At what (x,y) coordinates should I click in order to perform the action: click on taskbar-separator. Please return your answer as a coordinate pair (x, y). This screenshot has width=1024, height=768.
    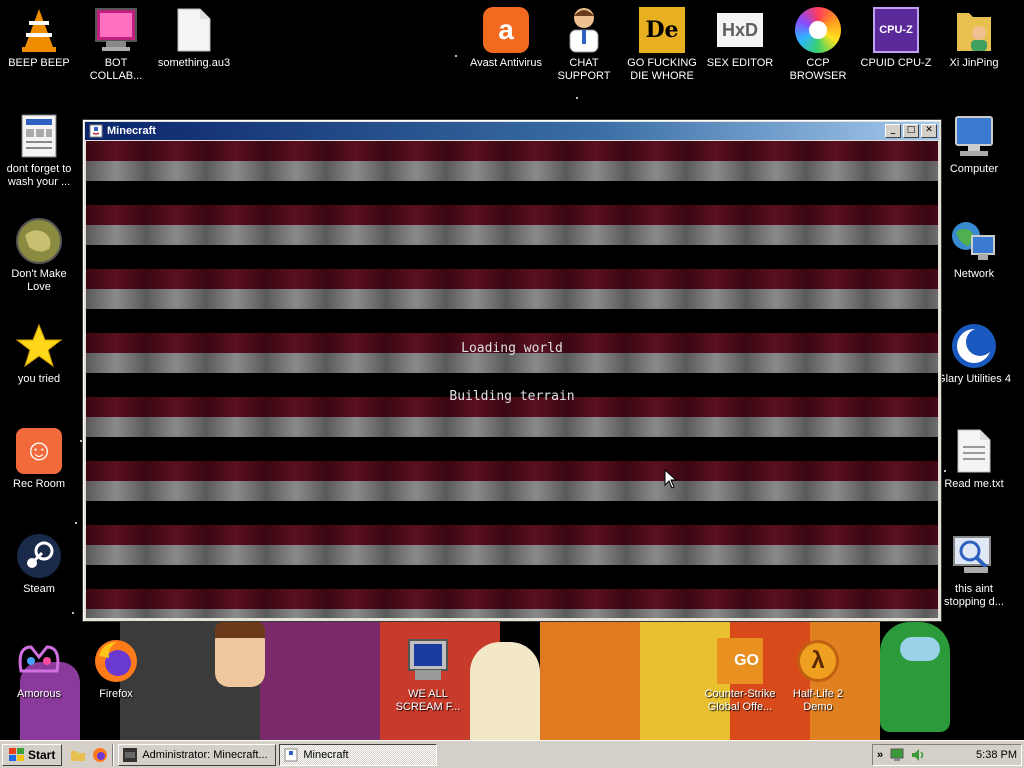
    Looking at the image, I should click on (113, 754).